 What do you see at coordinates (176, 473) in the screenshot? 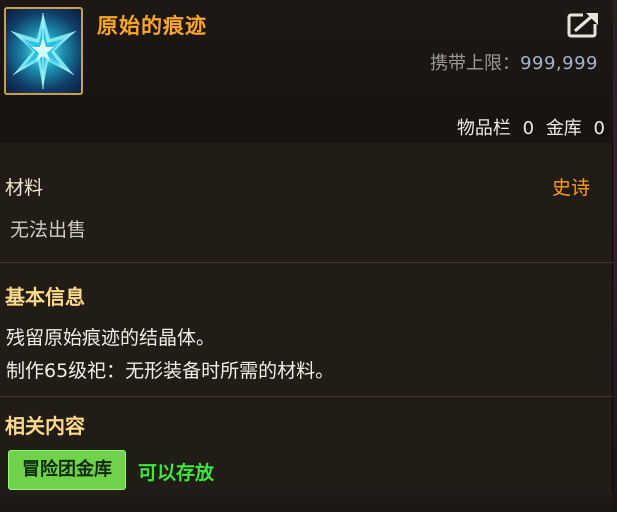
I see `storage-status: 可以存放` at bounding box center [176, 473].